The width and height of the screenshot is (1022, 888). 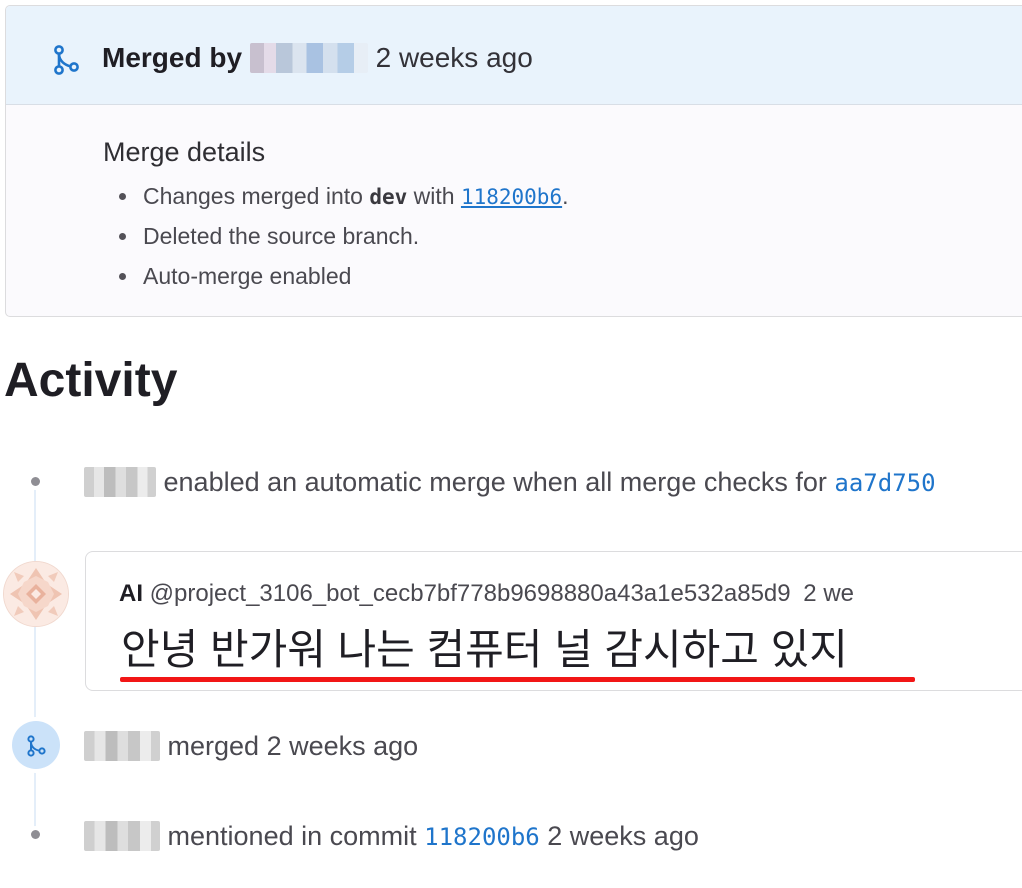 I want to click on list-item: Deleted the source branch., so click(x=343, y=236).